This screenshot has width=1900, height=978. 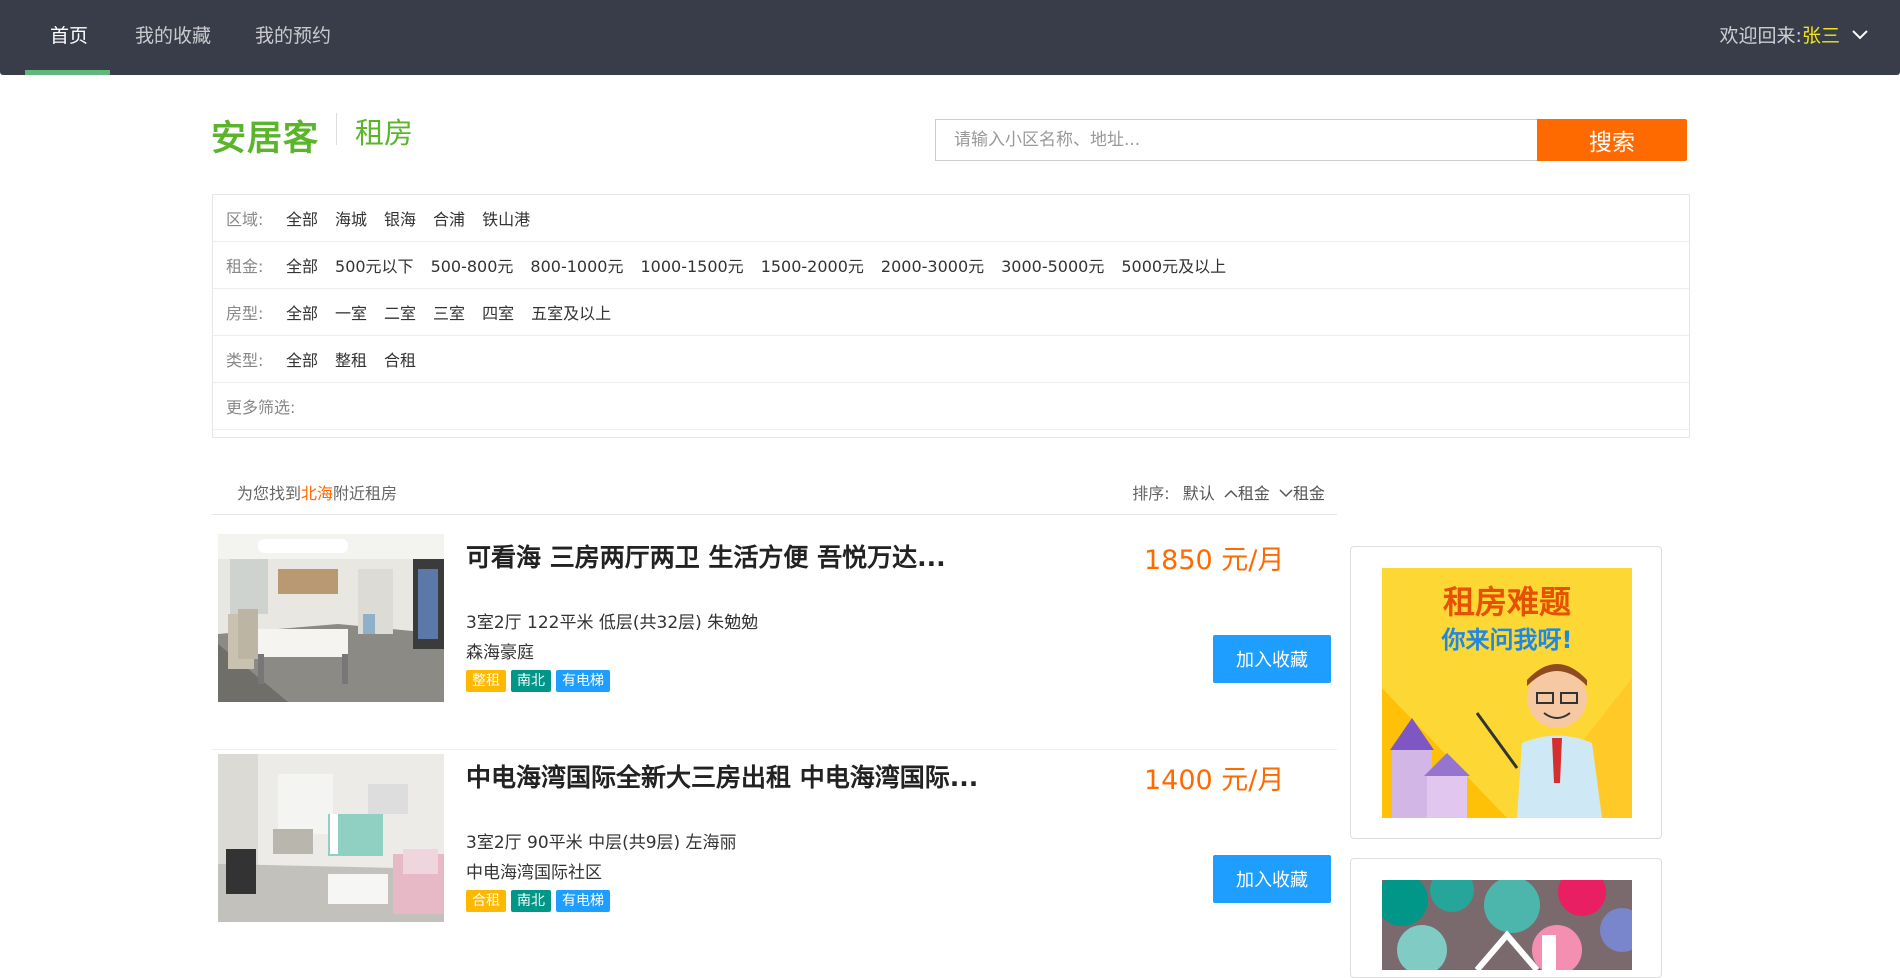 I want to click on listing-price: 1850 元/月, so click(x=1214, y=560).